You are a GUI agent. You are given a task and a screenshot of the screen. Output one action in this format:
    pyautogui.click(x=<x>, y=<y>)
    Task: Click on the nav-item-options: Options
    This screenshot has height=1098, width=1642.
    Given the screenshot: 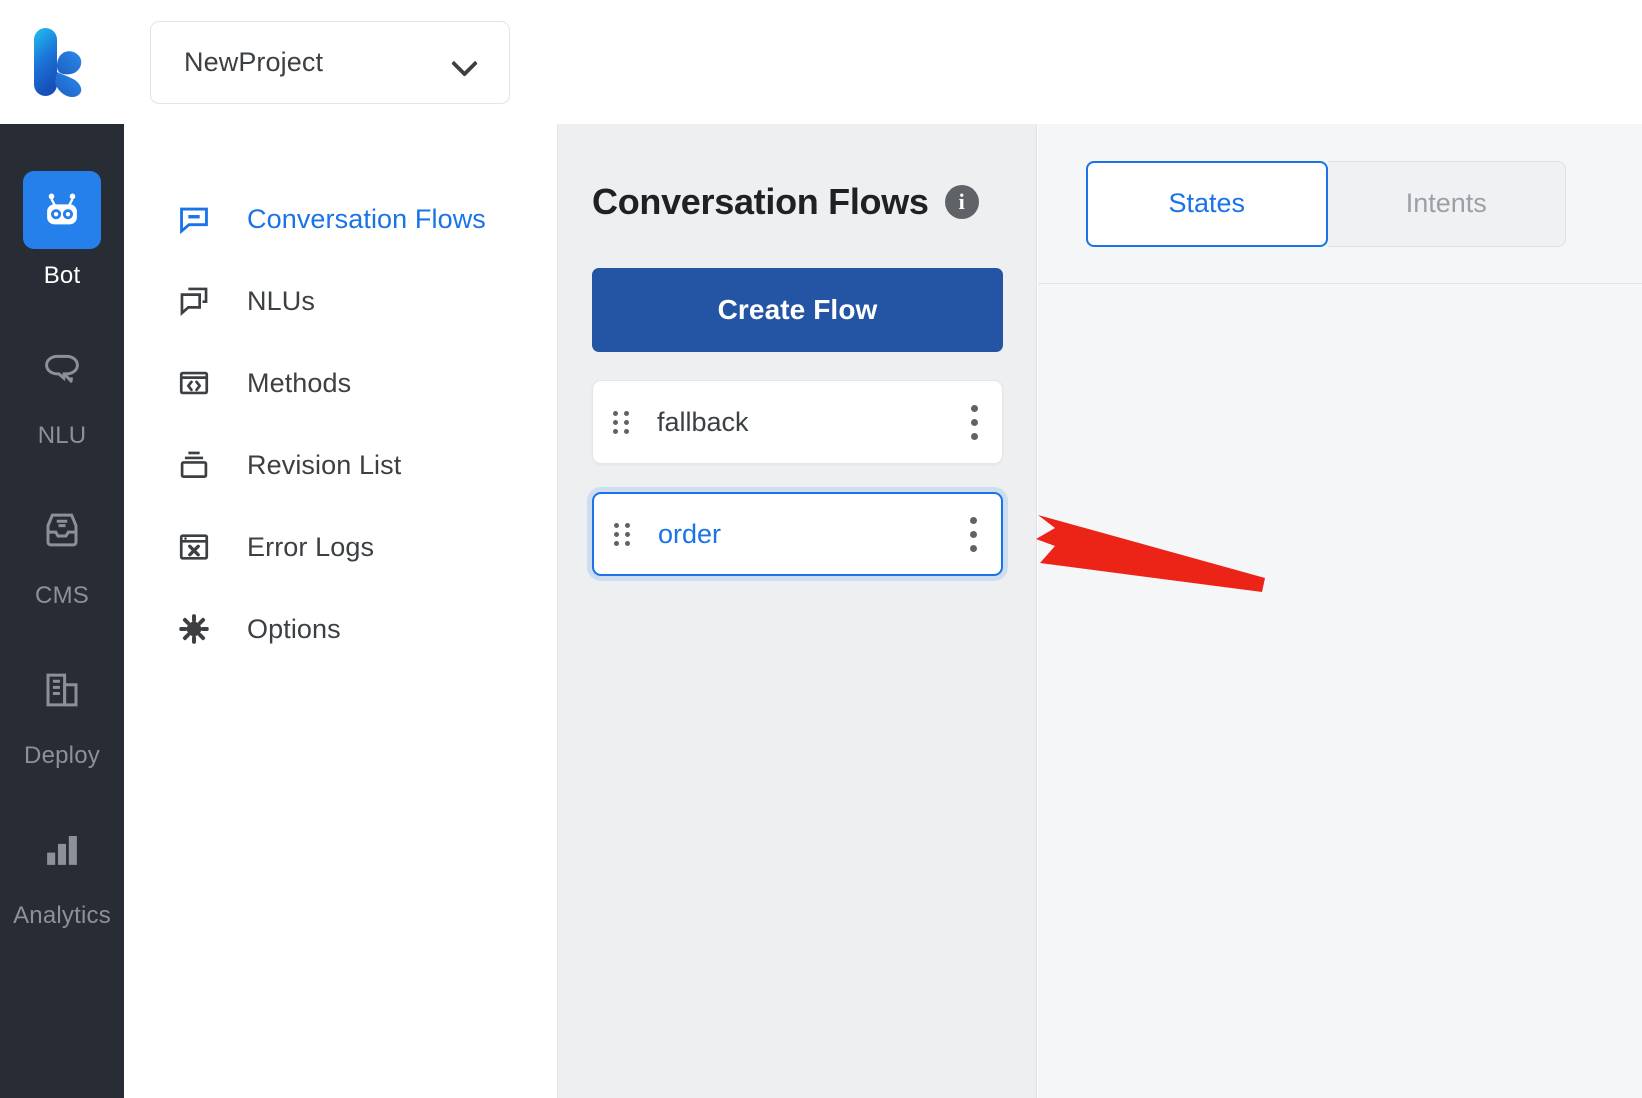 What is the action you would take?
    pyautogui.click(x=340, y=629)
    